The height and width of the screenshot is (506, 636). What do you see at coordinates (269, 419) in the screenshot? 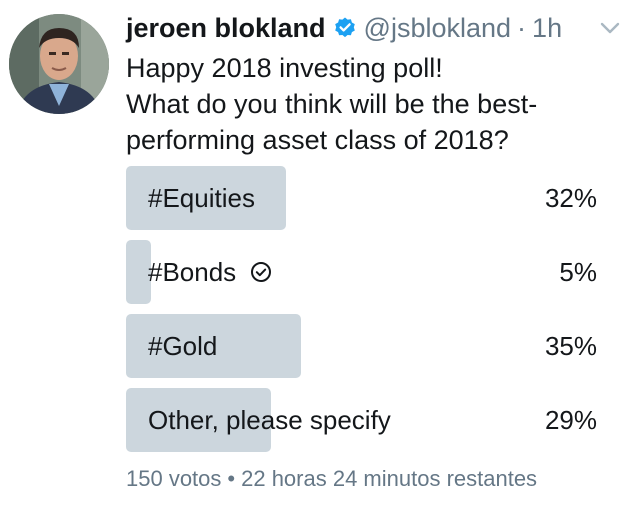
I see `poll-option-label: Other, please specify` at bounding box center [269, 419].